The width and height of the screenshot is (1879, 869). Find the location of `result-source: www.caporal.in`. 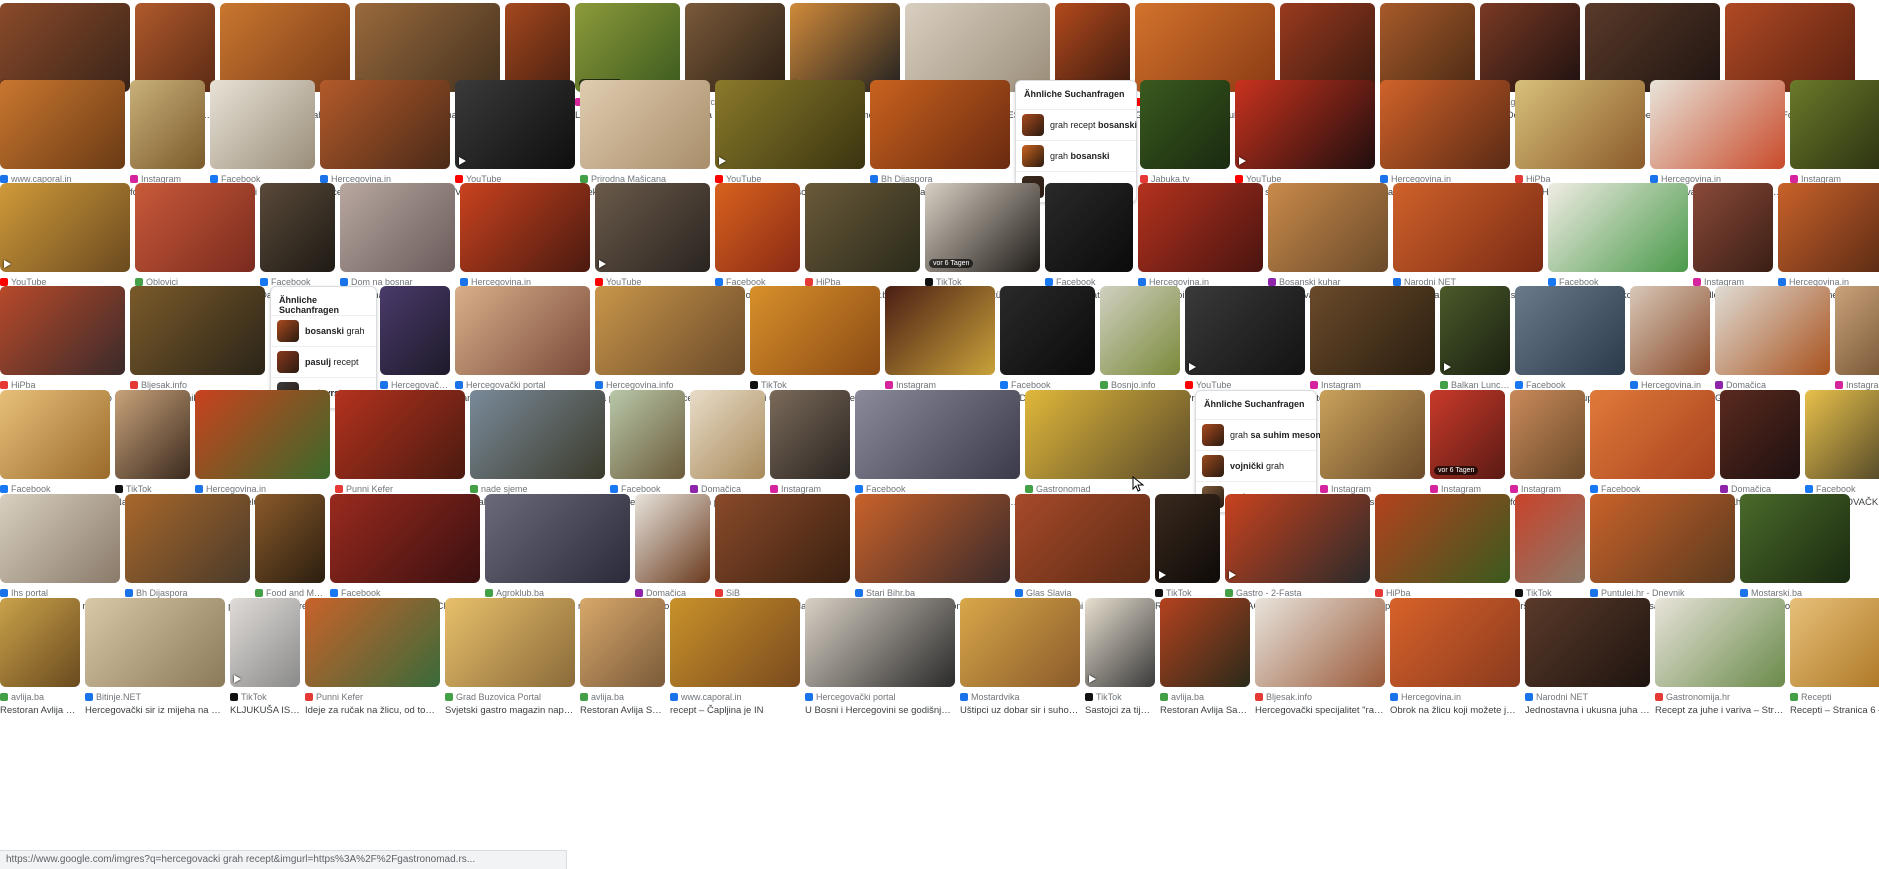

result-source: www.caporal.in is located at coordinates (735, 697).